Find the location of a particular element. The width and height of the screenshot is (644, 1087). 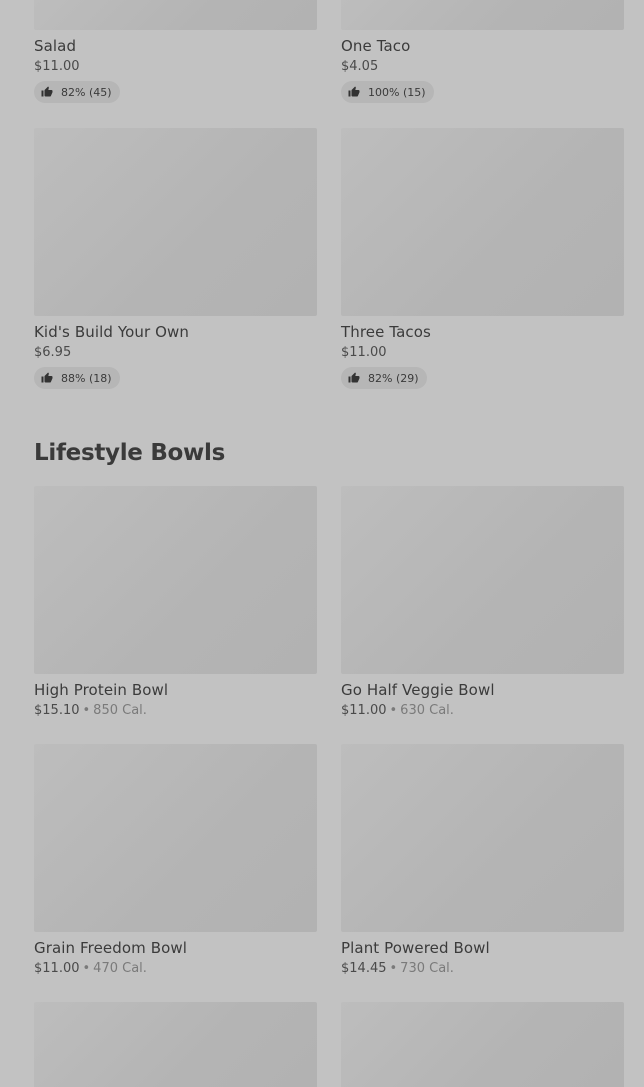

item-price: $14.45 is located at coordinates (364, 968).